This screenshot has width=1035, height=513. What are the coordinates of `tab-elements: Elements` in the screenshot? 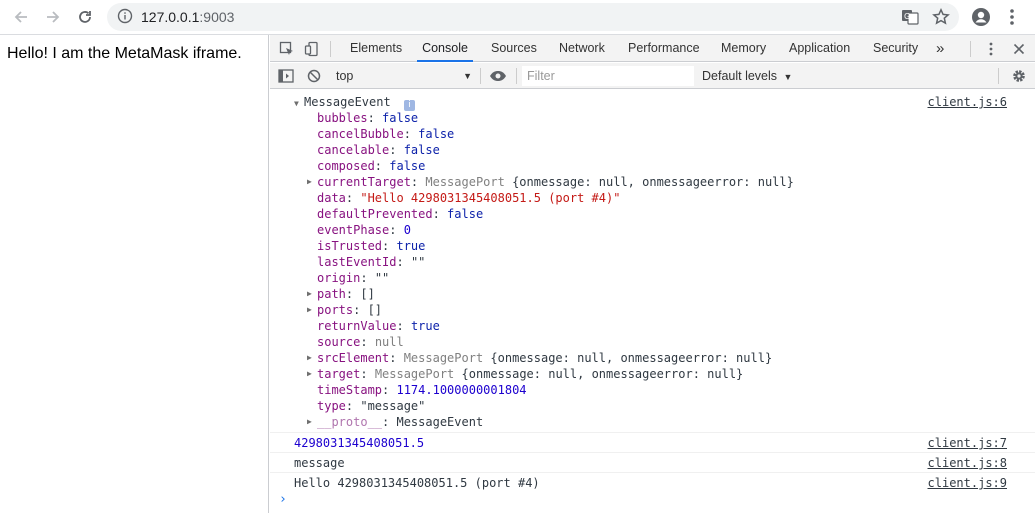 It's located at (376, 48).